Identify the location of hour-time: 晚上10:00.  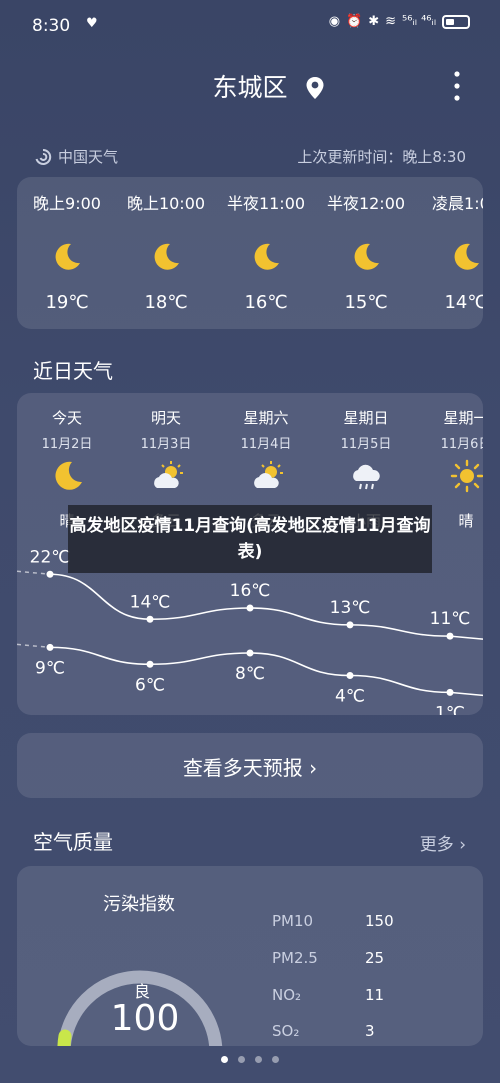
(166, 203).